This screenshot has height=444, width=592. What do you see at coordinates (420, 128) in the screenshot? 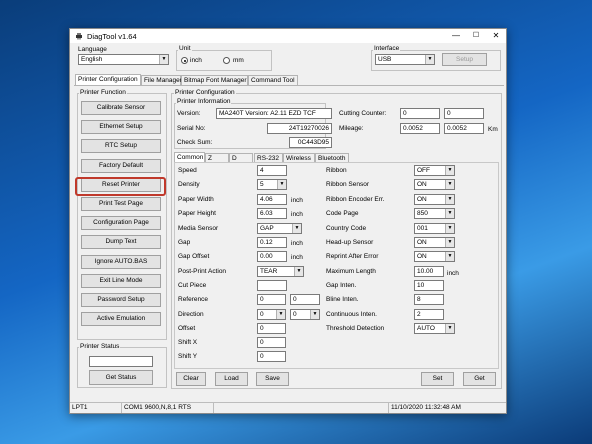
I see `mileage-field-1: 0.0052` at bounding box center [420, 128].